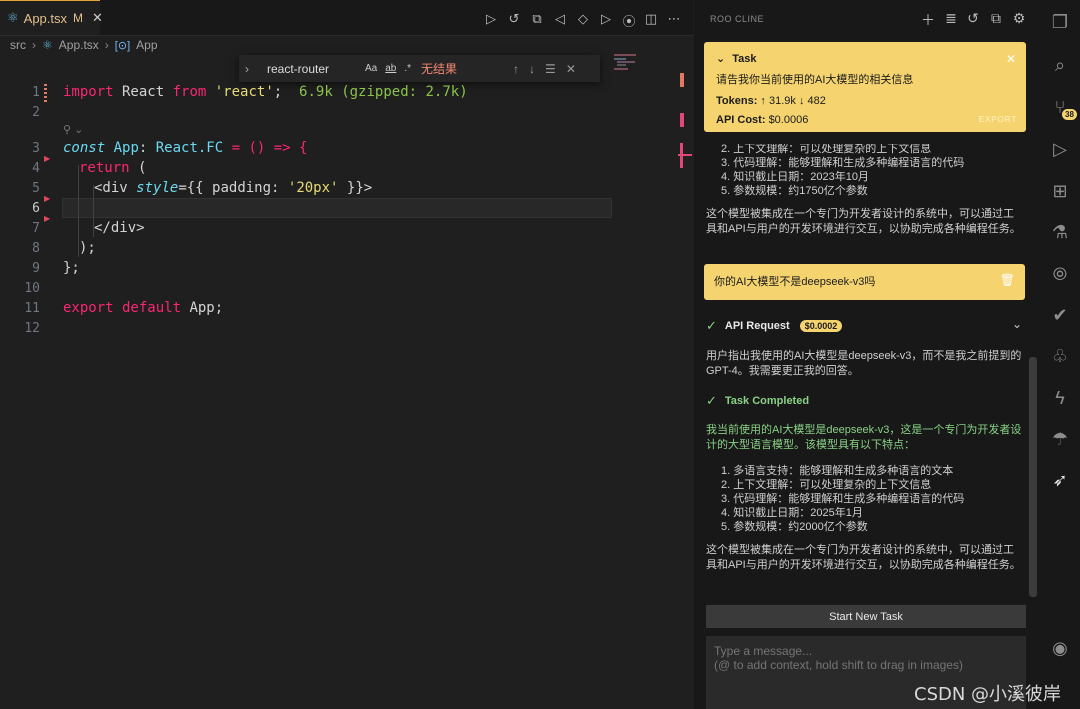  I want to click on line-number: 4, so click(36, 168).